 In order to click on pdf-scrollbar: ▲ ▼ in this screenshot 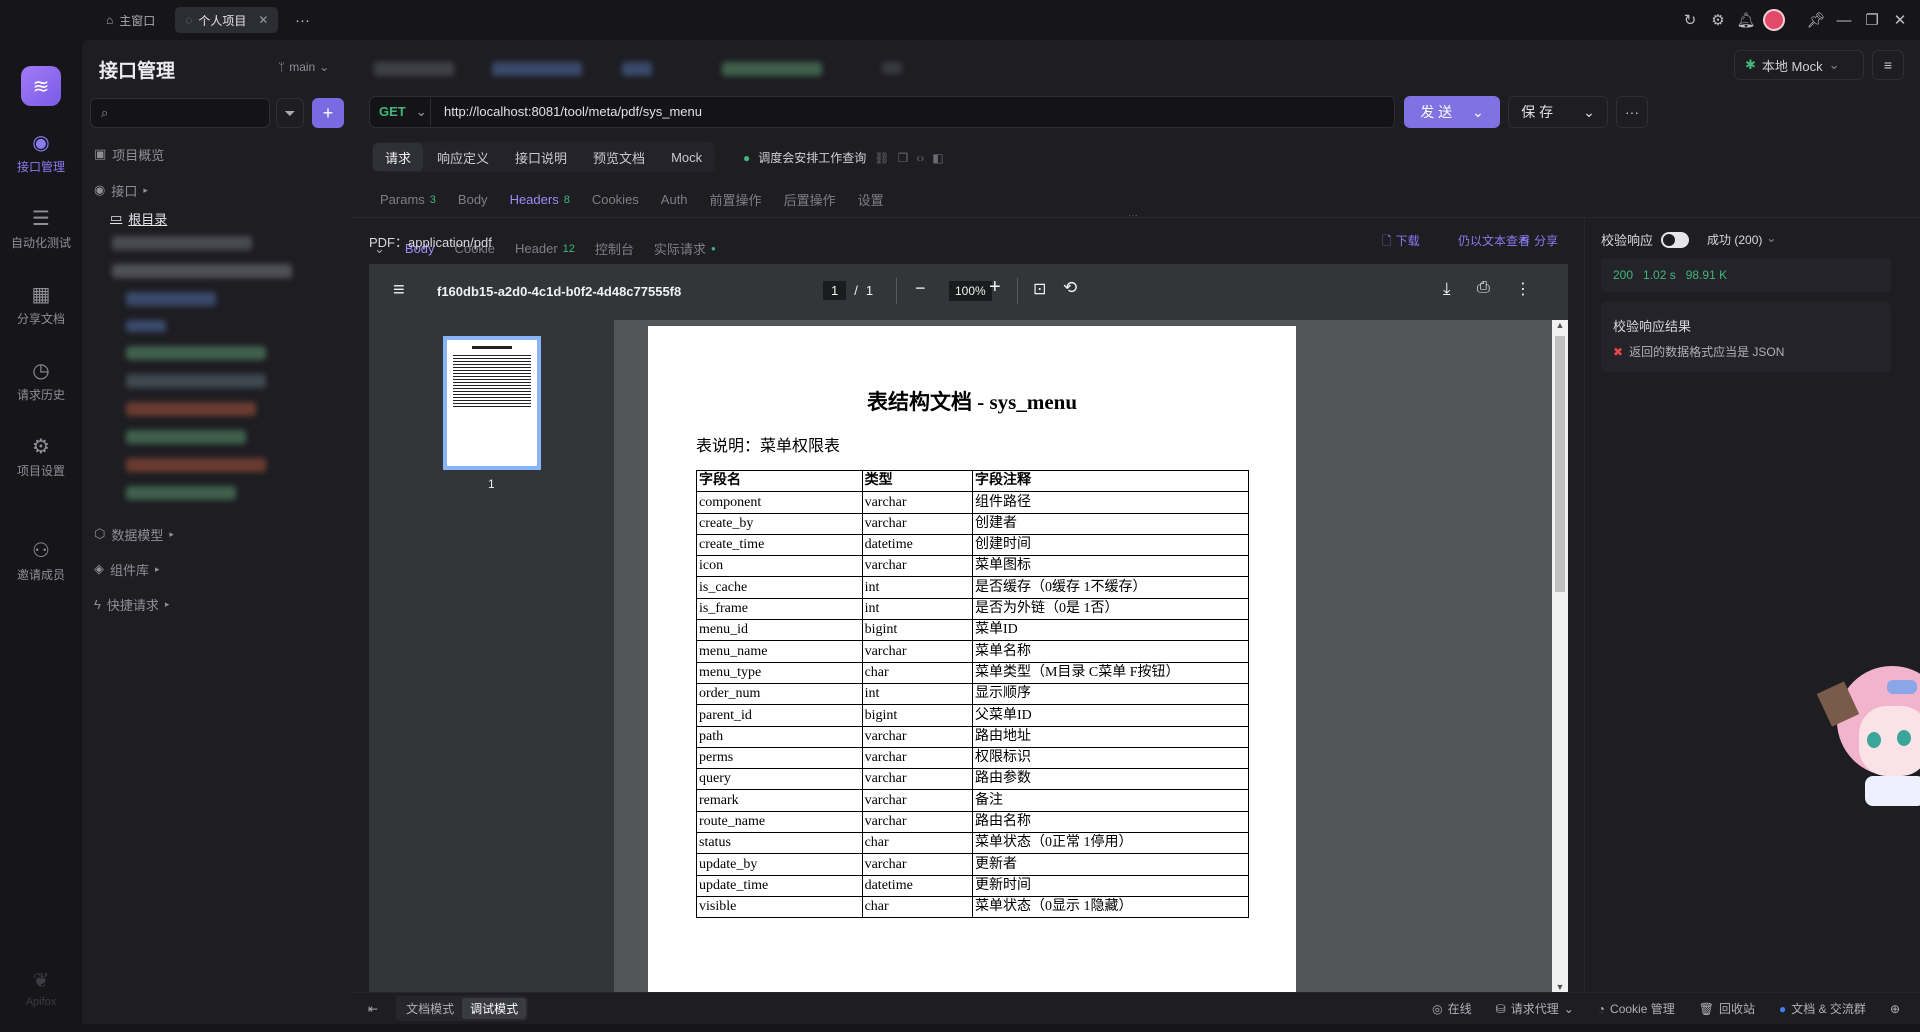, I will do `click(1560, 656)`.